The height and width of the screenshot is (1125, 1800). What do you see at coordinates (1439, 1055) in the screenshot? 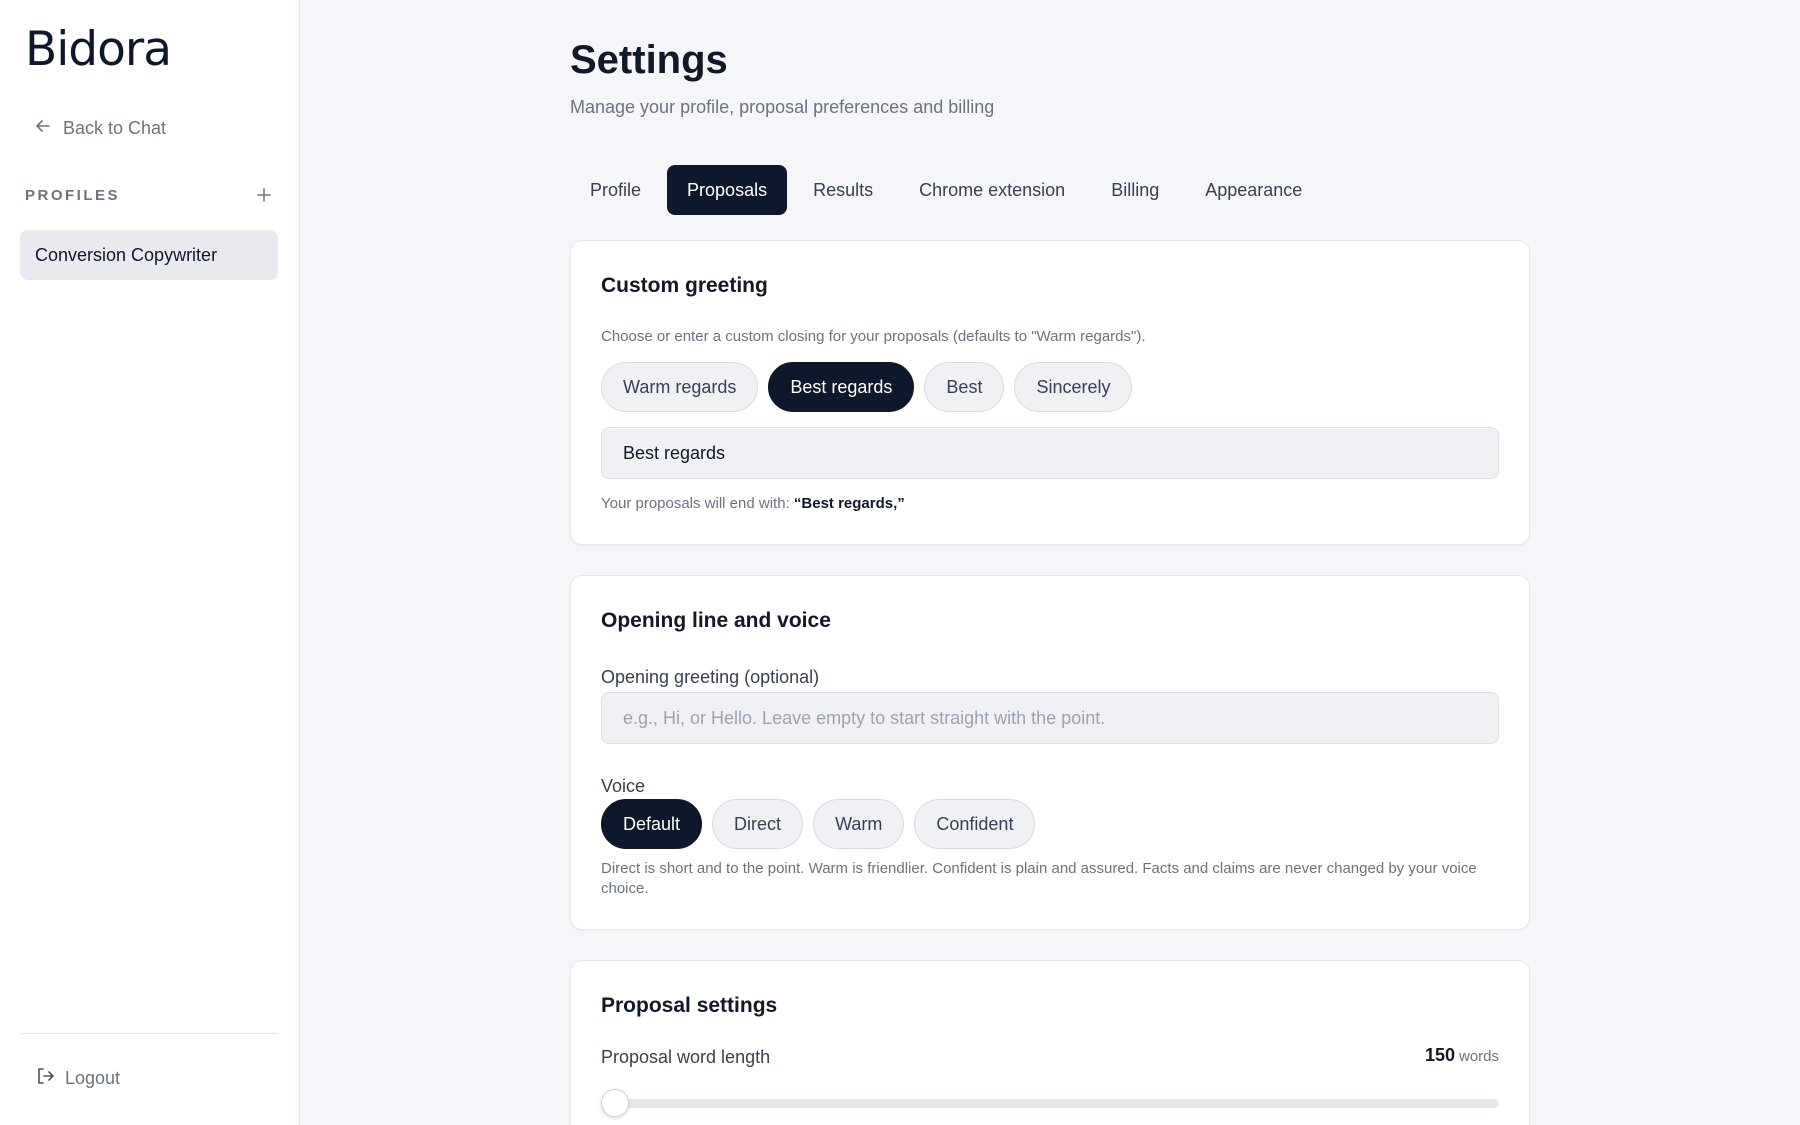
I see `word-length-value: 150` at bounding box center [1439, 1055].